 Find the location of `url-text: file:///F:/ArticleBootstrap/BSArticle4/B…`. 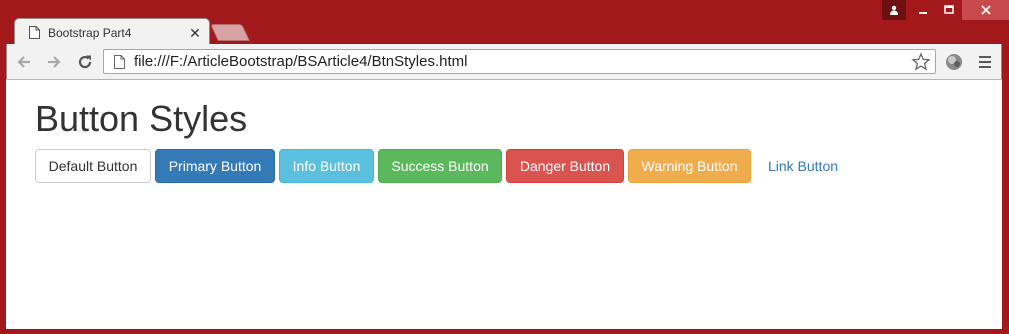

url-text: file:///F:/ArticleBootstrap/BSArticle4/B… is located at coordinates (522, 61).